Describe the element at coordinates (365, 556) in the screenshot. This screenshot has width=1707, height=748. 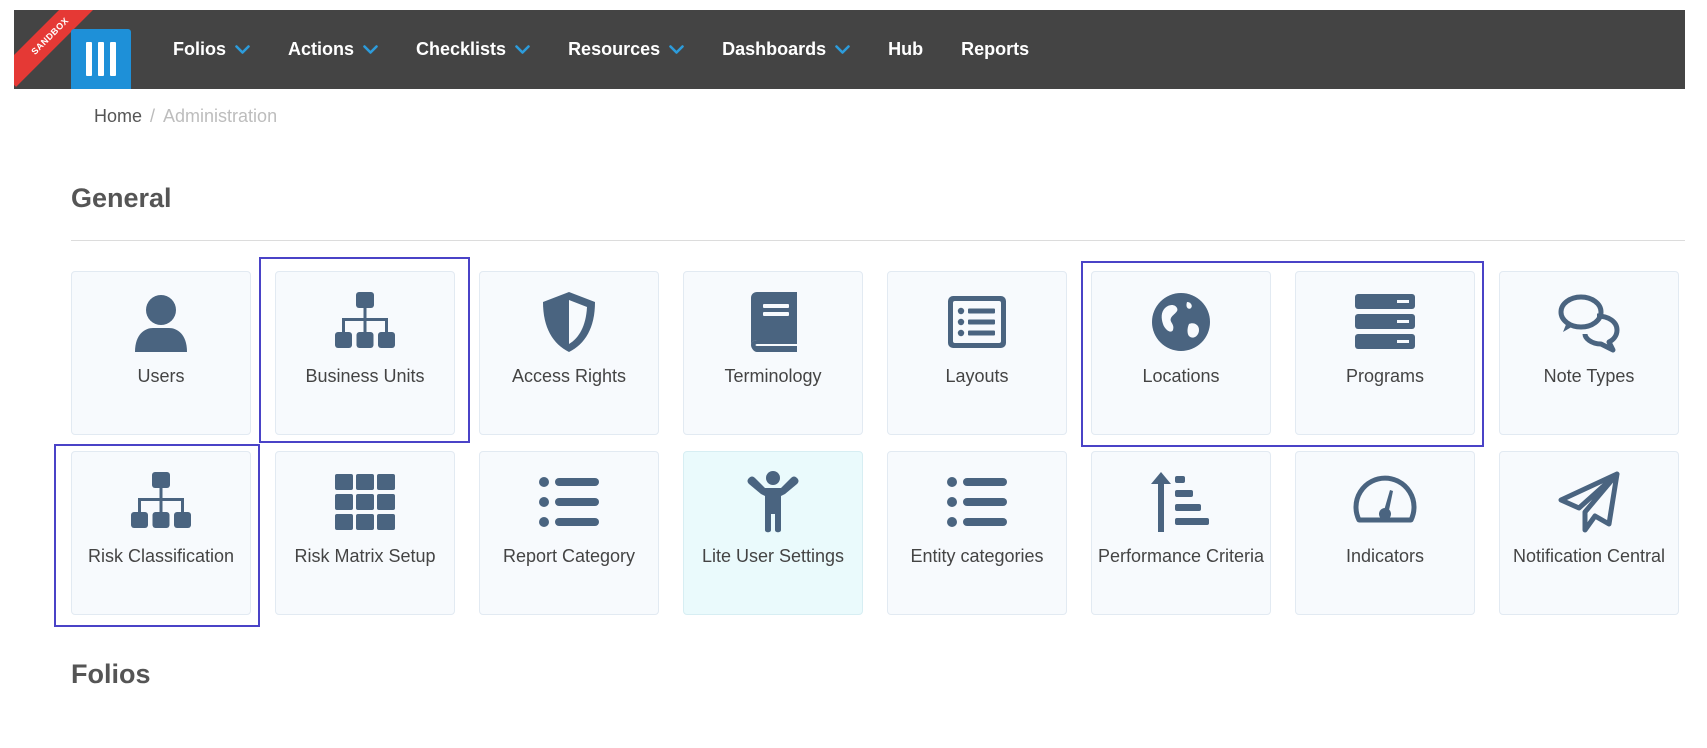
I see `tile-label: Risk Matrix Setup` at that location.